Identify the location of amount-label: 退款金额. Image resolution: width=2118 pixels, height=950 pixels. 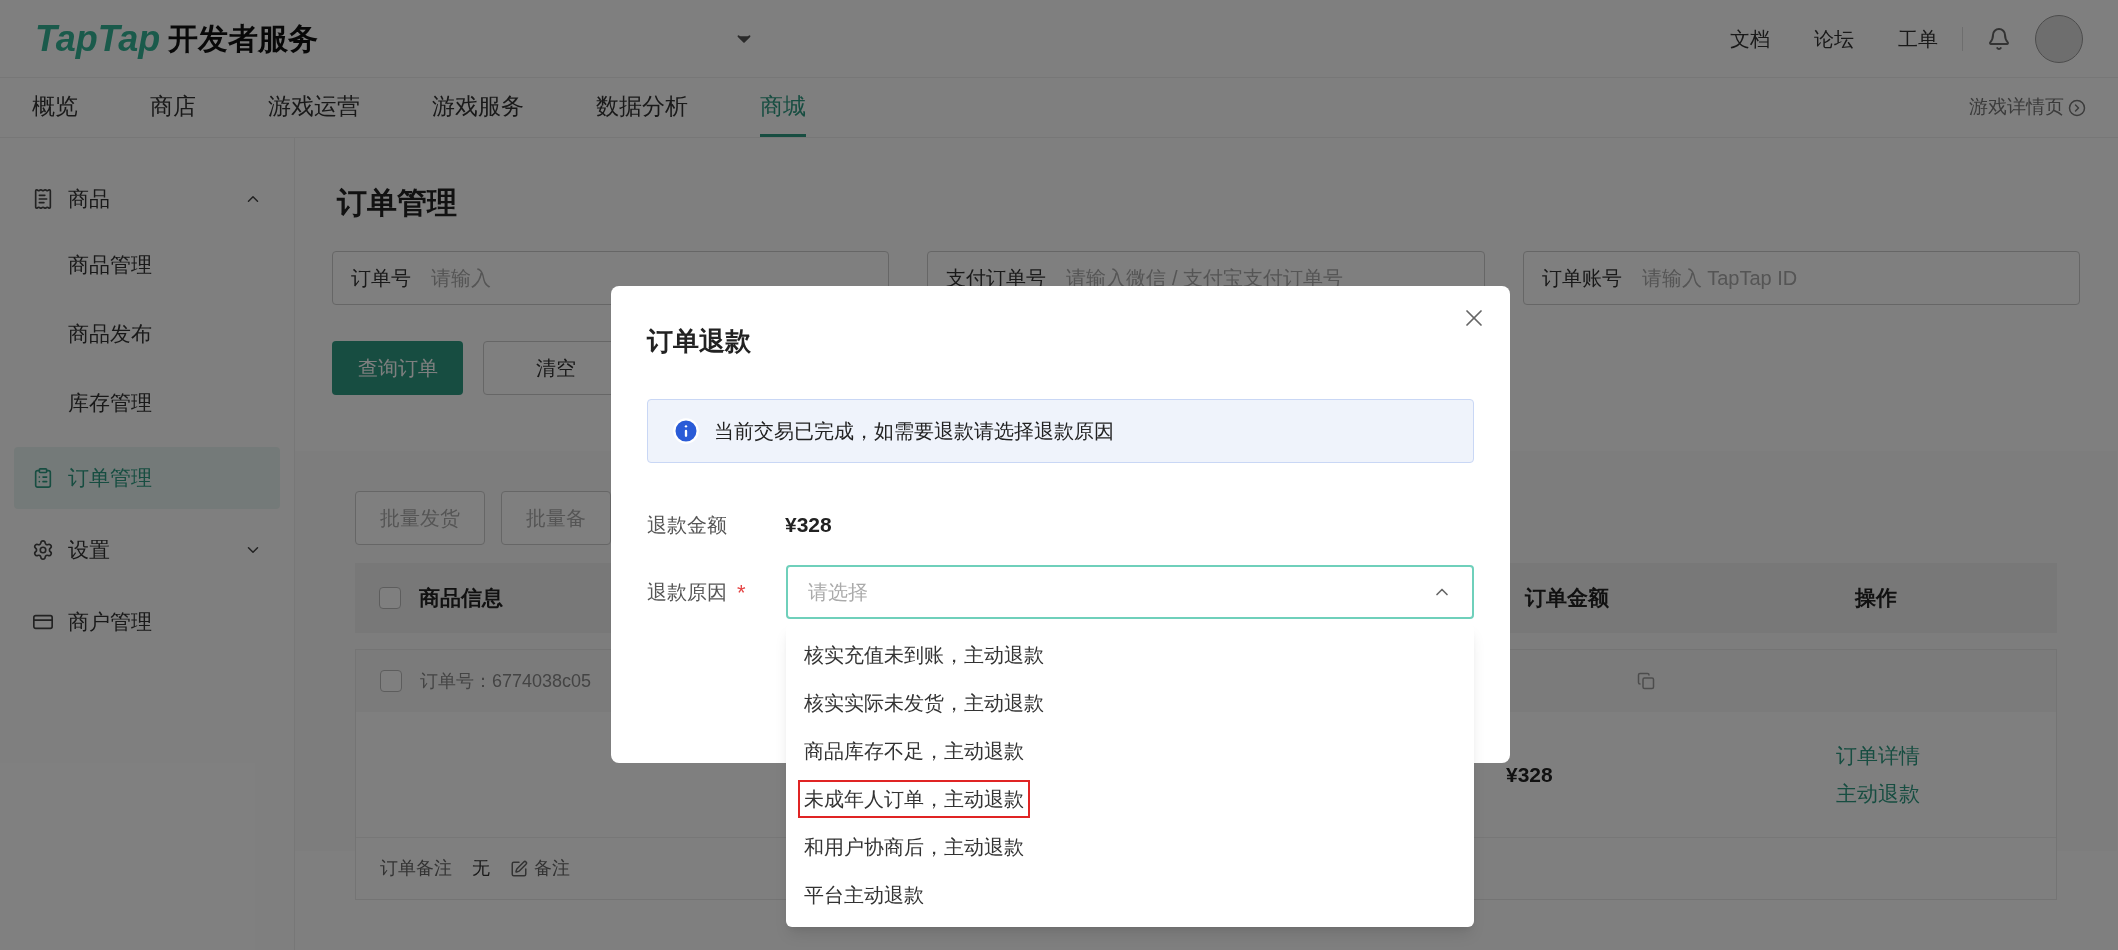
(687, 525).